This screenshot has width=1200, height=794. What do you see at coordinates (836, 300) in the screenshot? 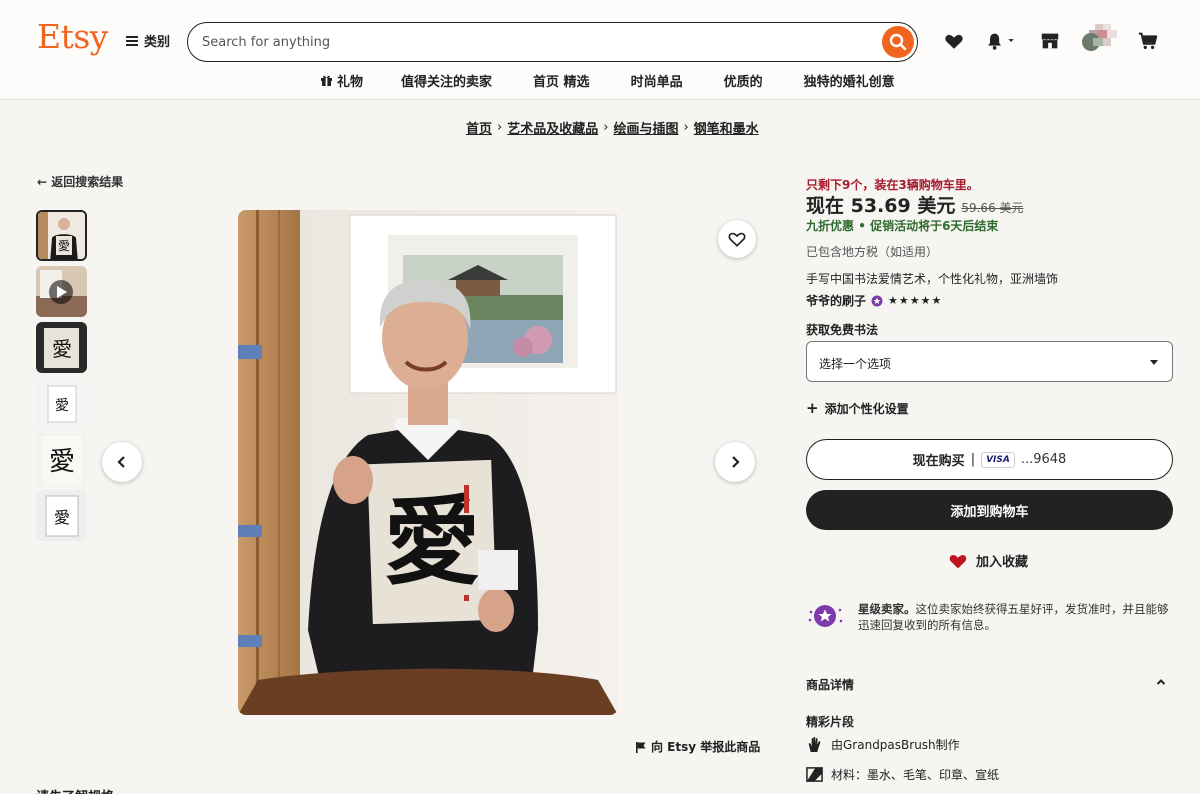
I see `shop-name-link: 爷爷的刷子` at bounding box center [836, 300].